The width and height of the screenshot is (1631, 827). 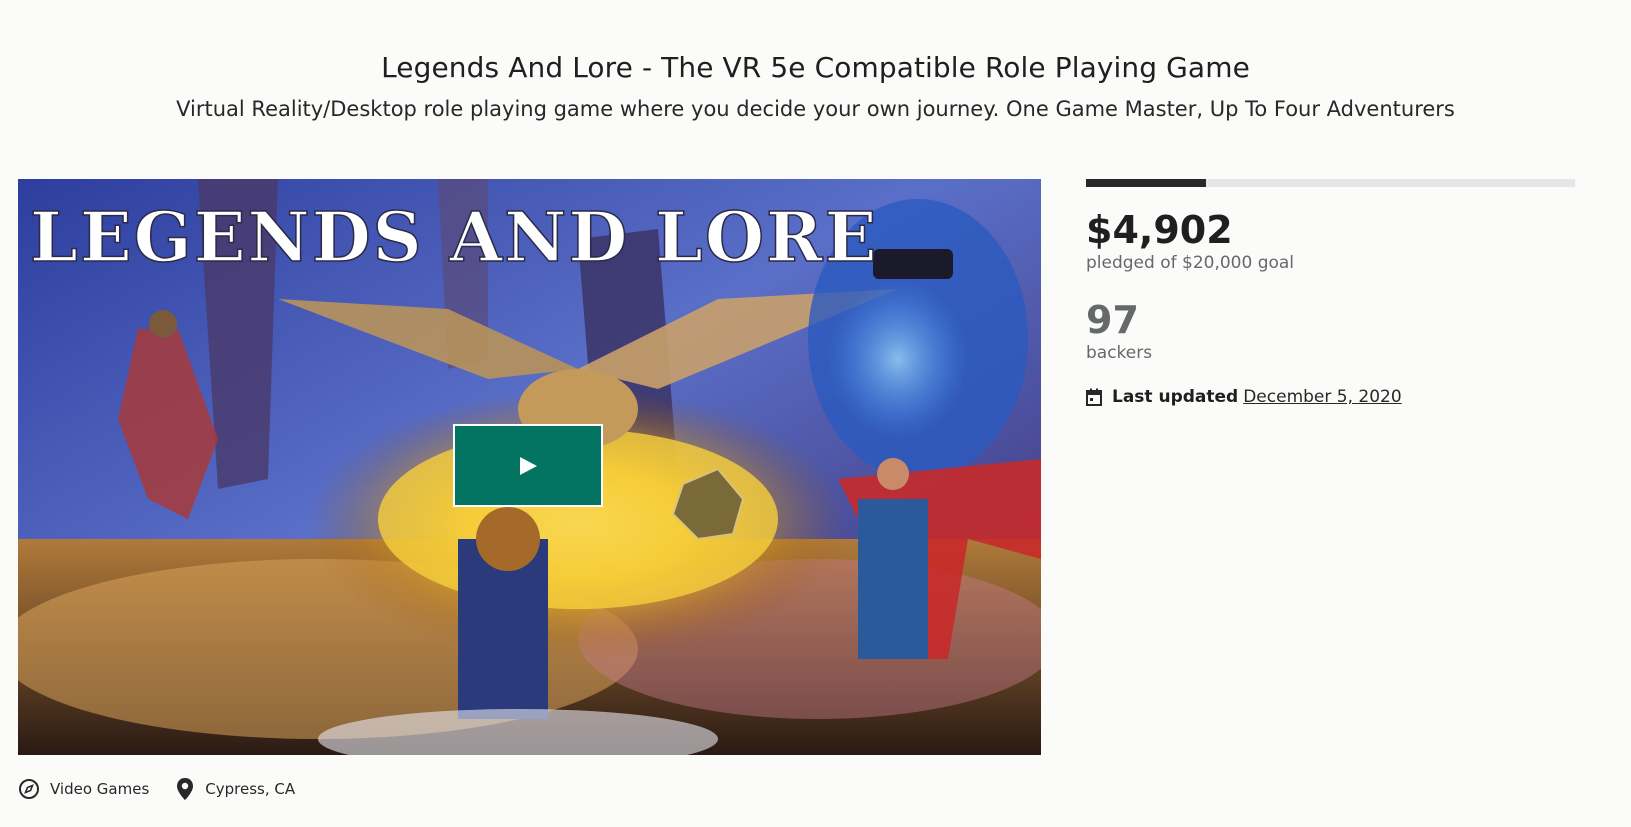 I want to click on category-link: Video Games, so click(x=83, y=789).